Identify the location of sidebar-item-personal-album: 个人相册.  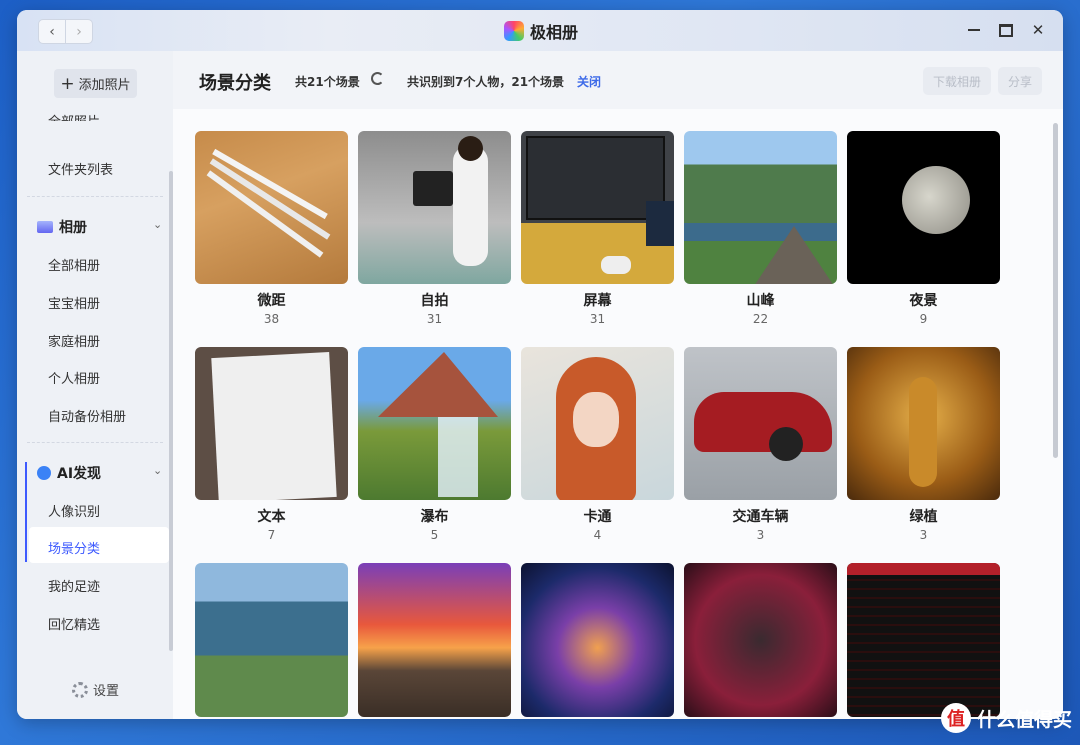
(74, 377).